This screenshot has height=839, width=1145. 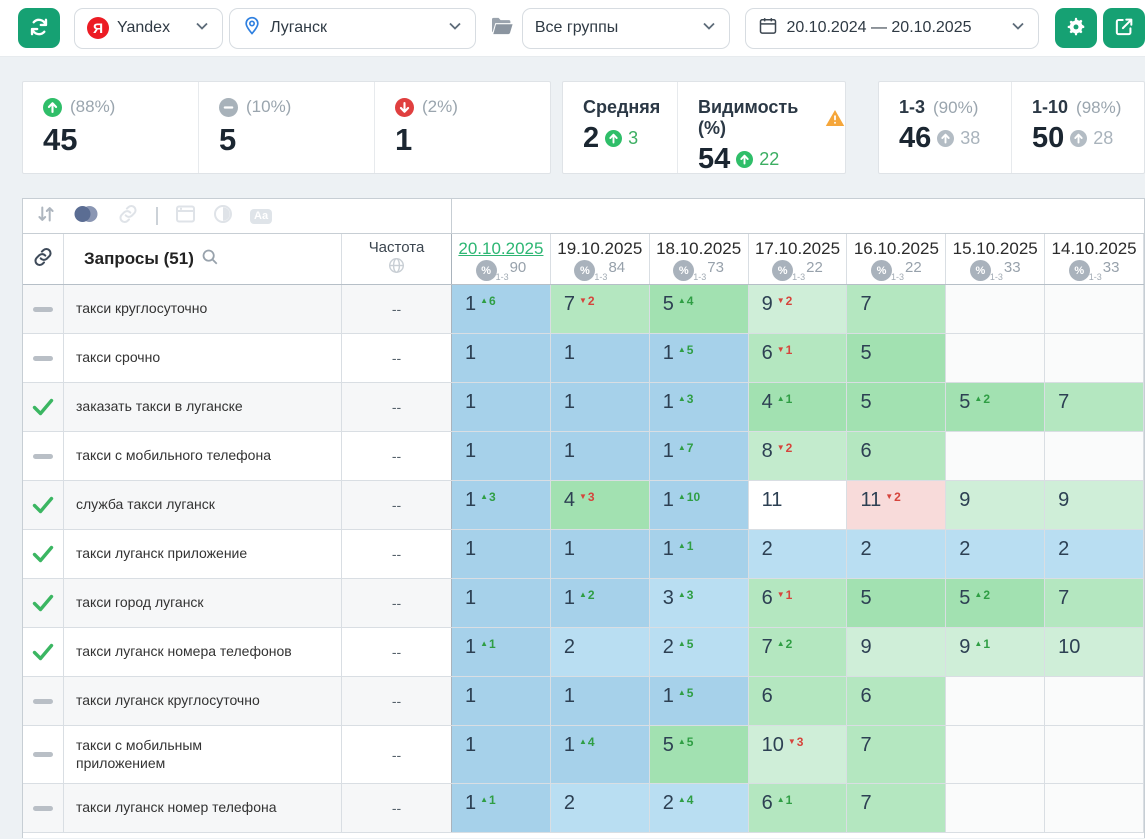 What do you see at coordinates (149, 28) in the screenshot?
I see `search-engine-select: Я Yandex` at bounding box center [149, 28].